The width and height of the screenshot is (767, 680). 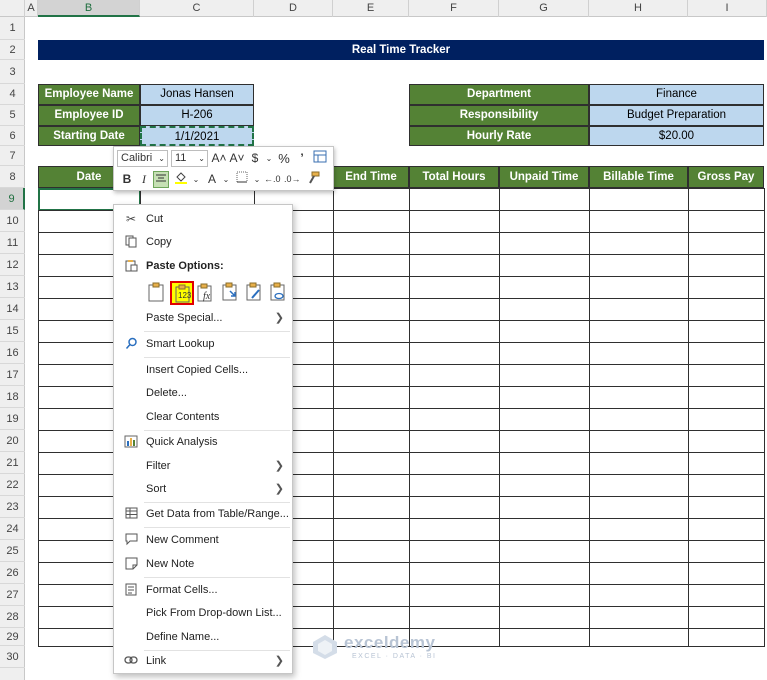 What do you see at coordinates (203, 540) in the screenshot?
I see `menu-item-new-comment: New Comment` at bounding box center [203, 540].